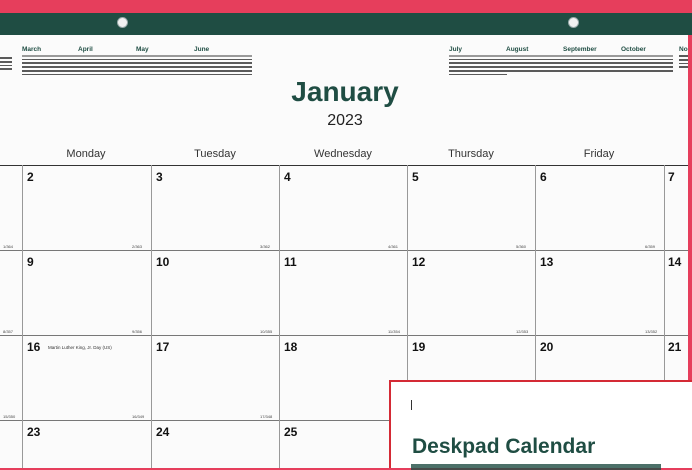 This screenshot has width=692, height=470. Describe the element at coordinates (522, 331) in the screenshot. I see `day-counter: 12/353` at that location.